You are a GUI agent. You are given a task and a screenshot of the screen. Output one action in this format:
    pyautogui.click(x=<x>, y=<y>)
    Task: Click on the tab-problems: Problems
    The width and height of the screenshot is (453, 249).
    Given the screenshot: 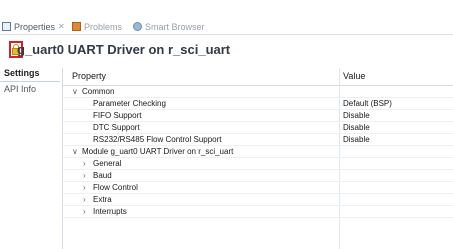 What is the action you would take?
    pyautogui.click(x=97, y=26)
    